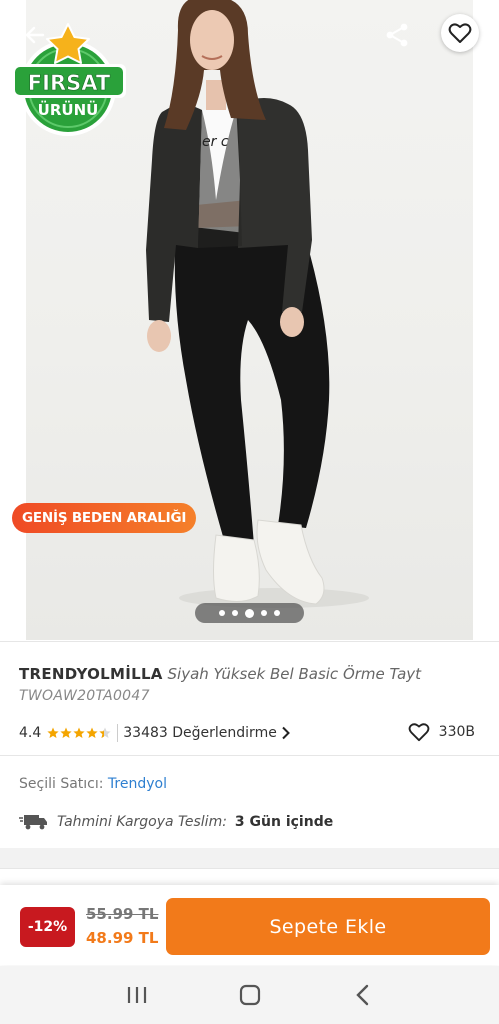 Image resolution: width=499 pixels, height=1024 pixels. I want to click on recent-apps-icon, so click(136, 995).